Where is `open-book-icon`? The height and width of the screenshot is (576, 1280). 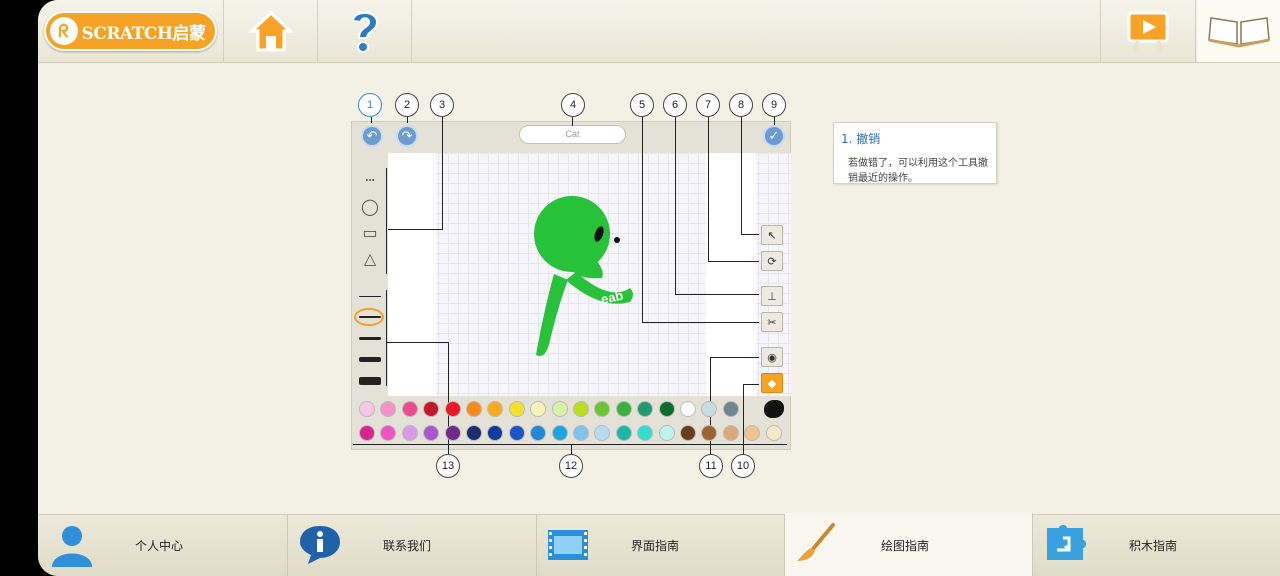 open-book-icon is located at coordinates (1238, 32).